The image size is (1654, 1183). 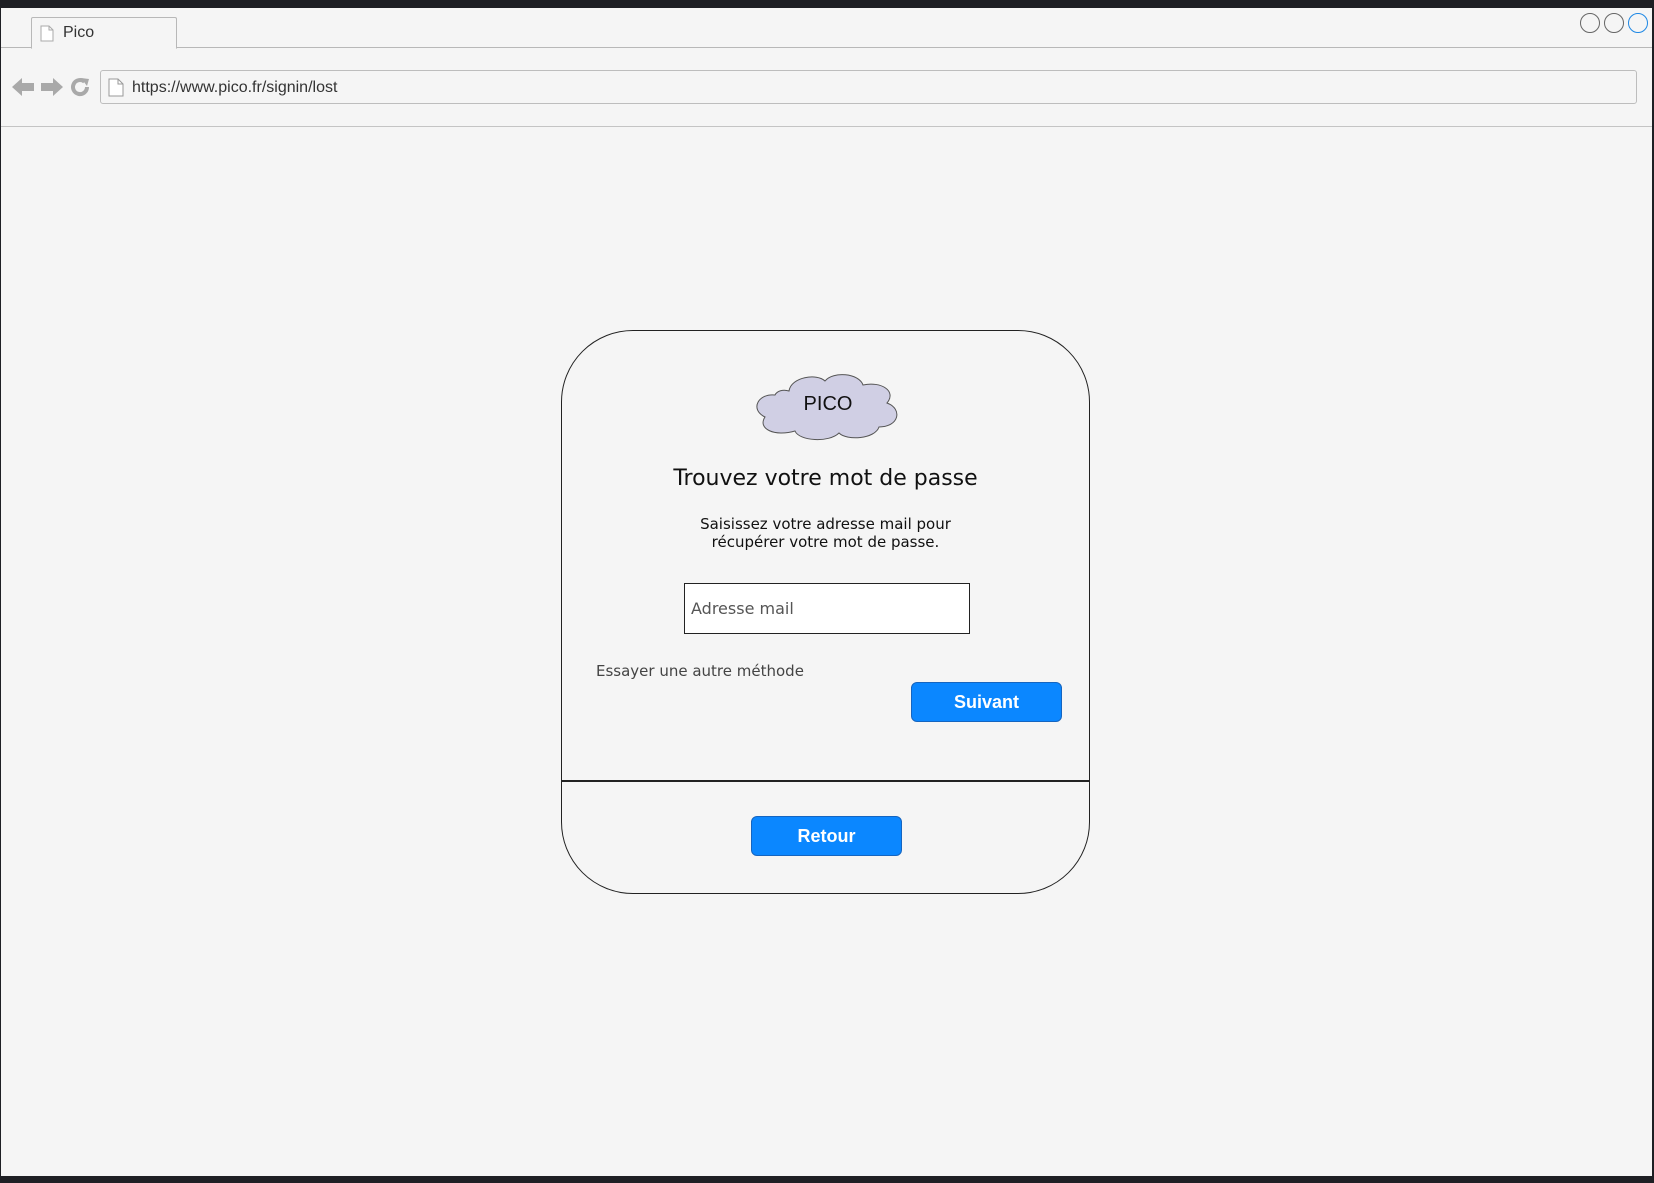 What do you see at coordinates (1590, 23) in the screenshot?
I see `minimize-button` at bounding box center [1590, 23].